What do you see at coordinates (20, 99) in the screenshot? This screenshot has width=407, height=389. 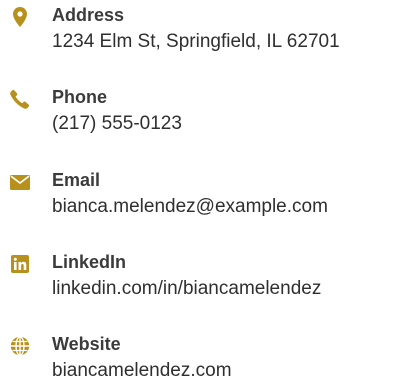 I see `phone-icon` at bounding box center [20, 99].